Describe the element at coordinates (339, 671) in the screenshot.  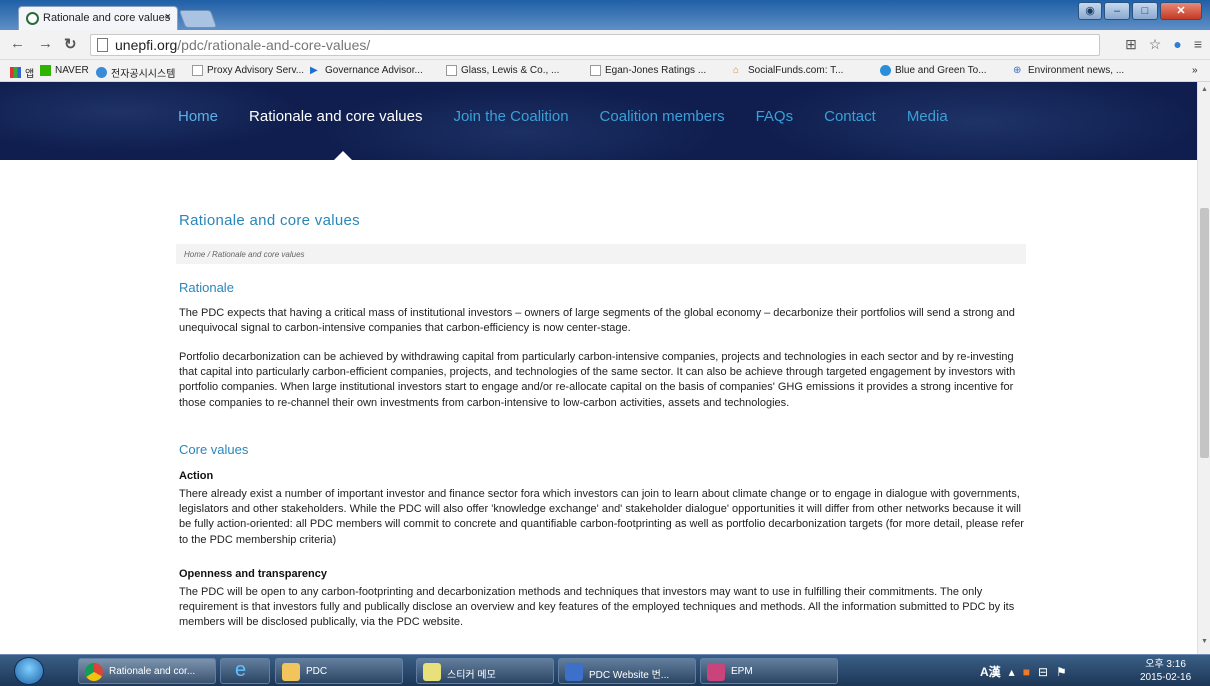
I see `taskbar-pdc-folder: PDC` at that location.